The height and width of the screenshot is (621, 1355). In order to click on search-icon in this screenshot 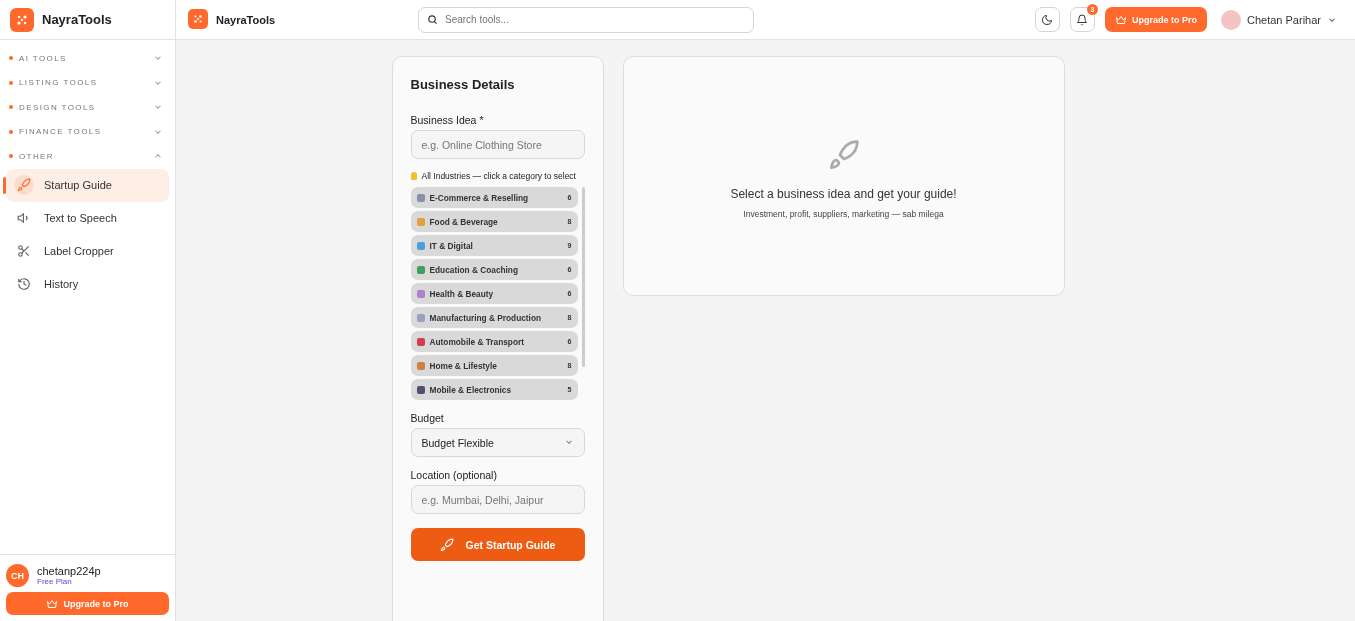, I will do `click(432, 19)`.